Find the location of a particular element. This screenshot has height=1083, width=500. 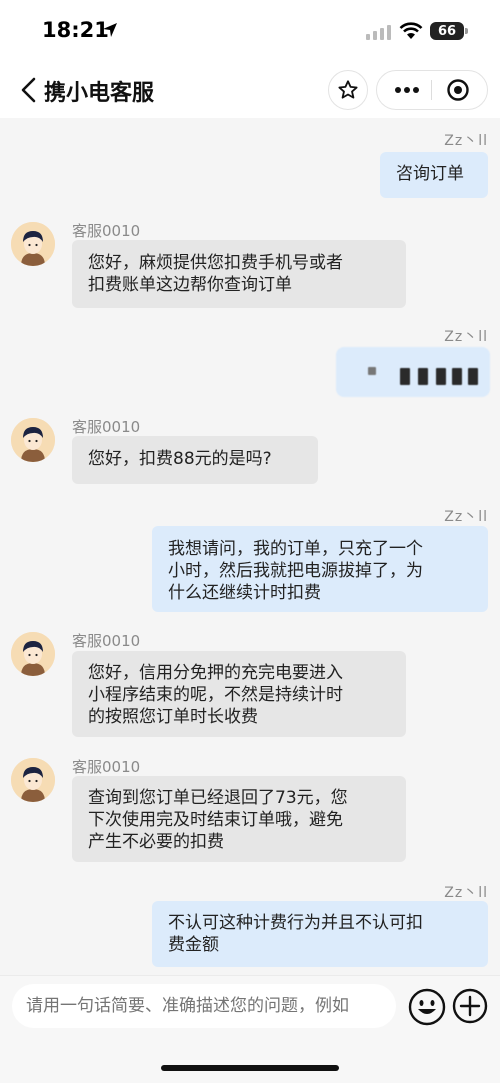

message-line: 扣费账单这边帮你查询订单 is located at coordinates (190, 285).